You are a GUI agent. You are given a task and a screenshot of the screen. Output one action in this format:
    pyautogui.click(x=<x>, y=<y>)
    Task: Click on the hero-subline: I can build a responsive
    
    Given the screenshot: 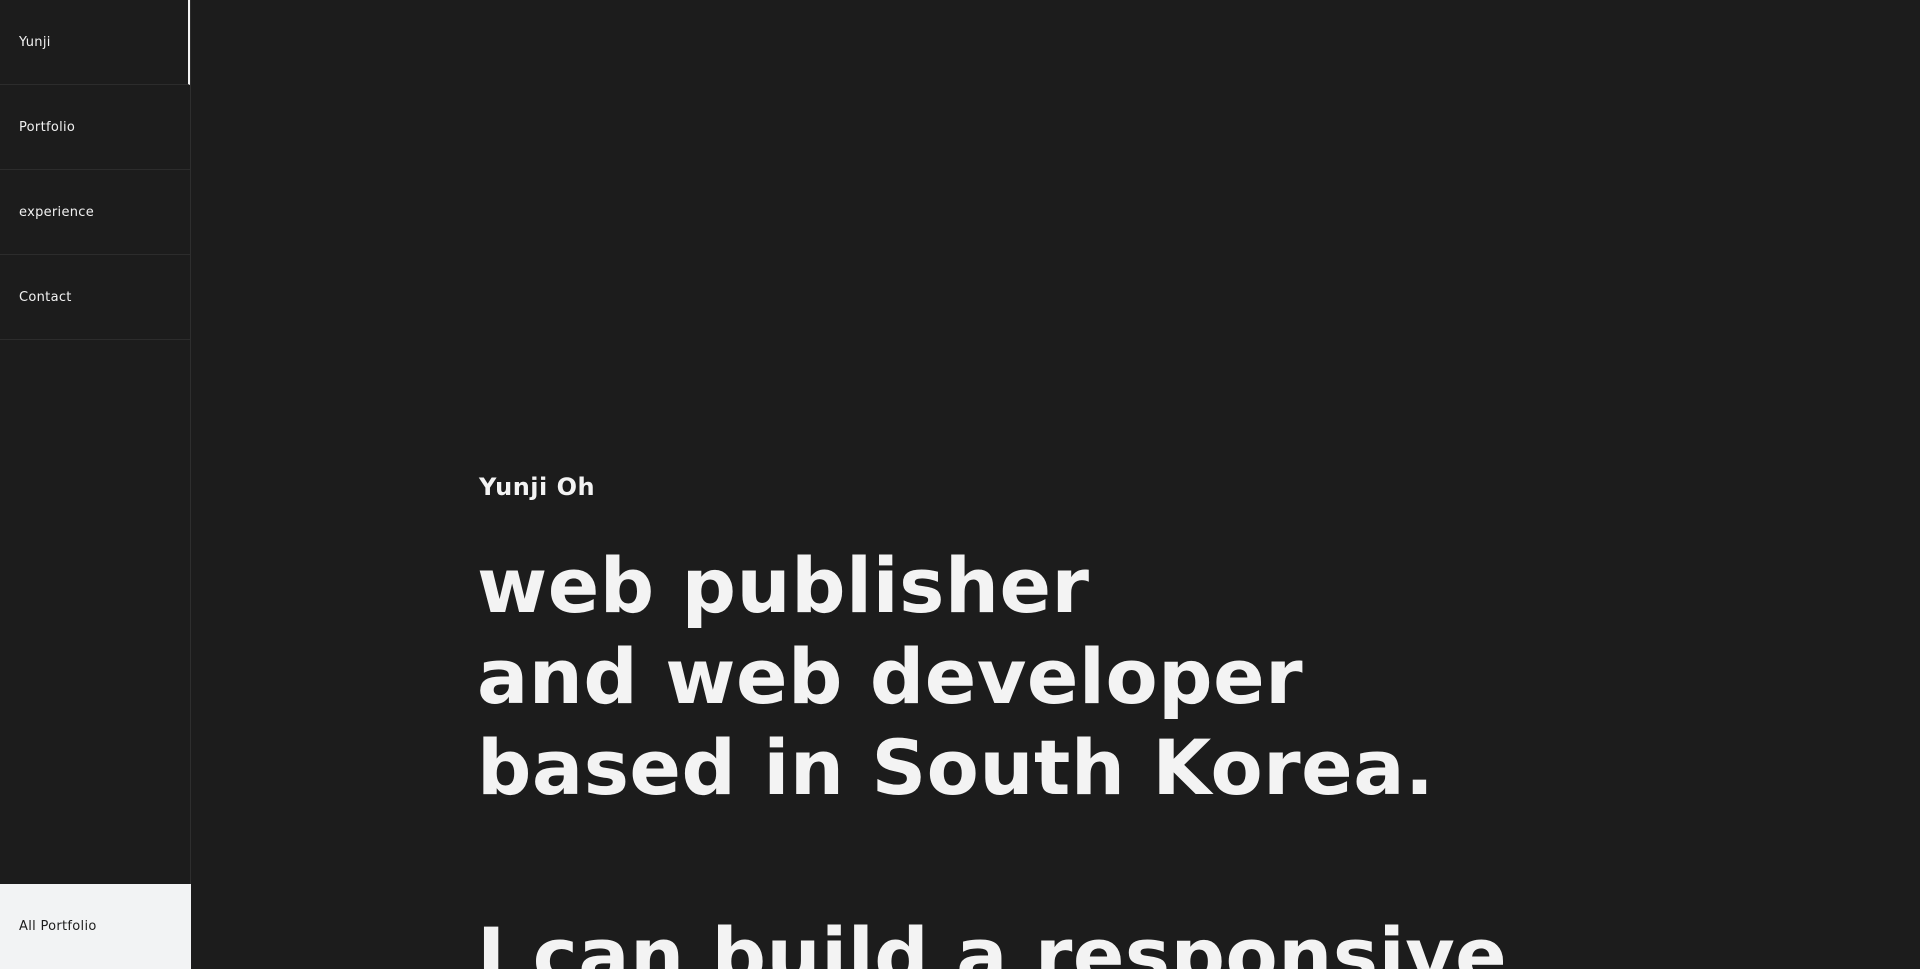 What is the action you would take?
    pyautogui.click(x=992, y=940)
    